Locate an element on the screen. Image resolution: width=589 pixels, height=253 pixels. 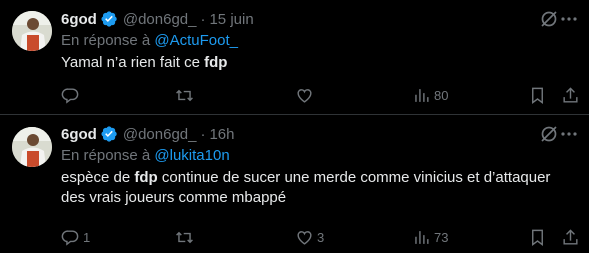
tweet-actions: 80 is located at coordinates (294, 95).